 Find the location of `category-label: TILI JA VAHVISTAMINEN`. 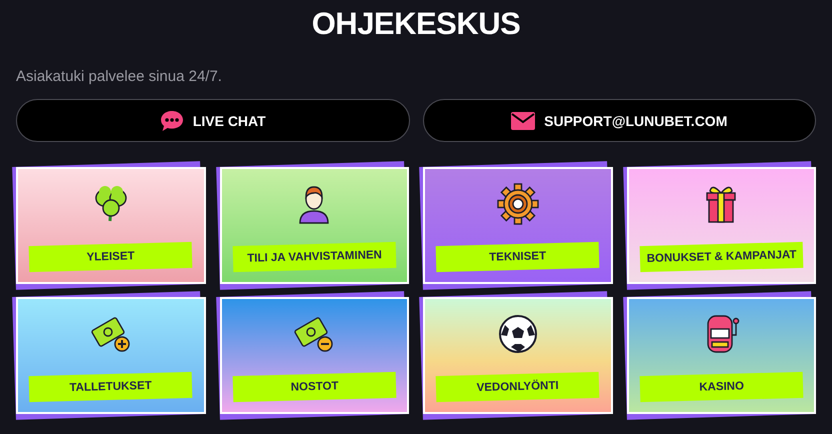

category-label: TILI JA VAHVISTAMINEN is located at coordinates (314, 257).